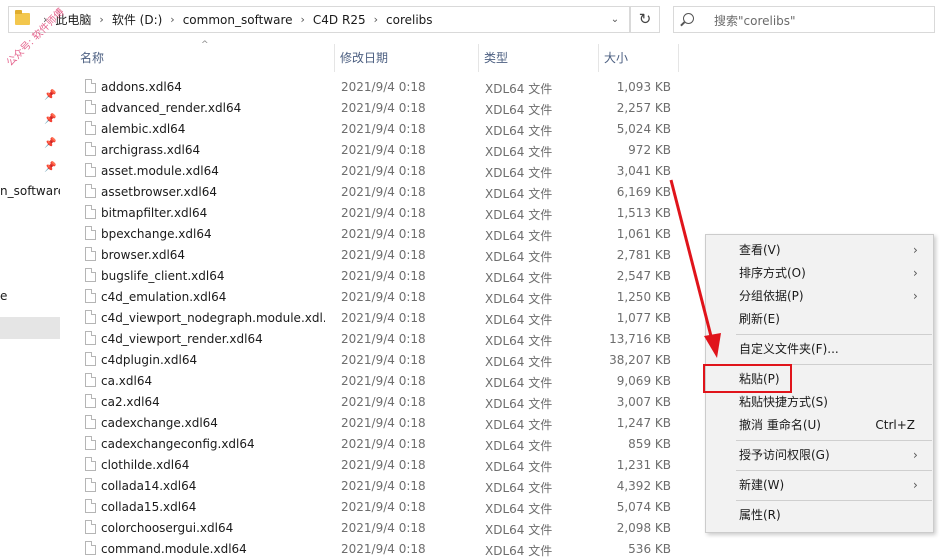 This screenshot has width=942, height=560. Describe the element at coordinates (804, 19) in the screenshot. I see `search-input: 搜索"corelibs"` at that location.